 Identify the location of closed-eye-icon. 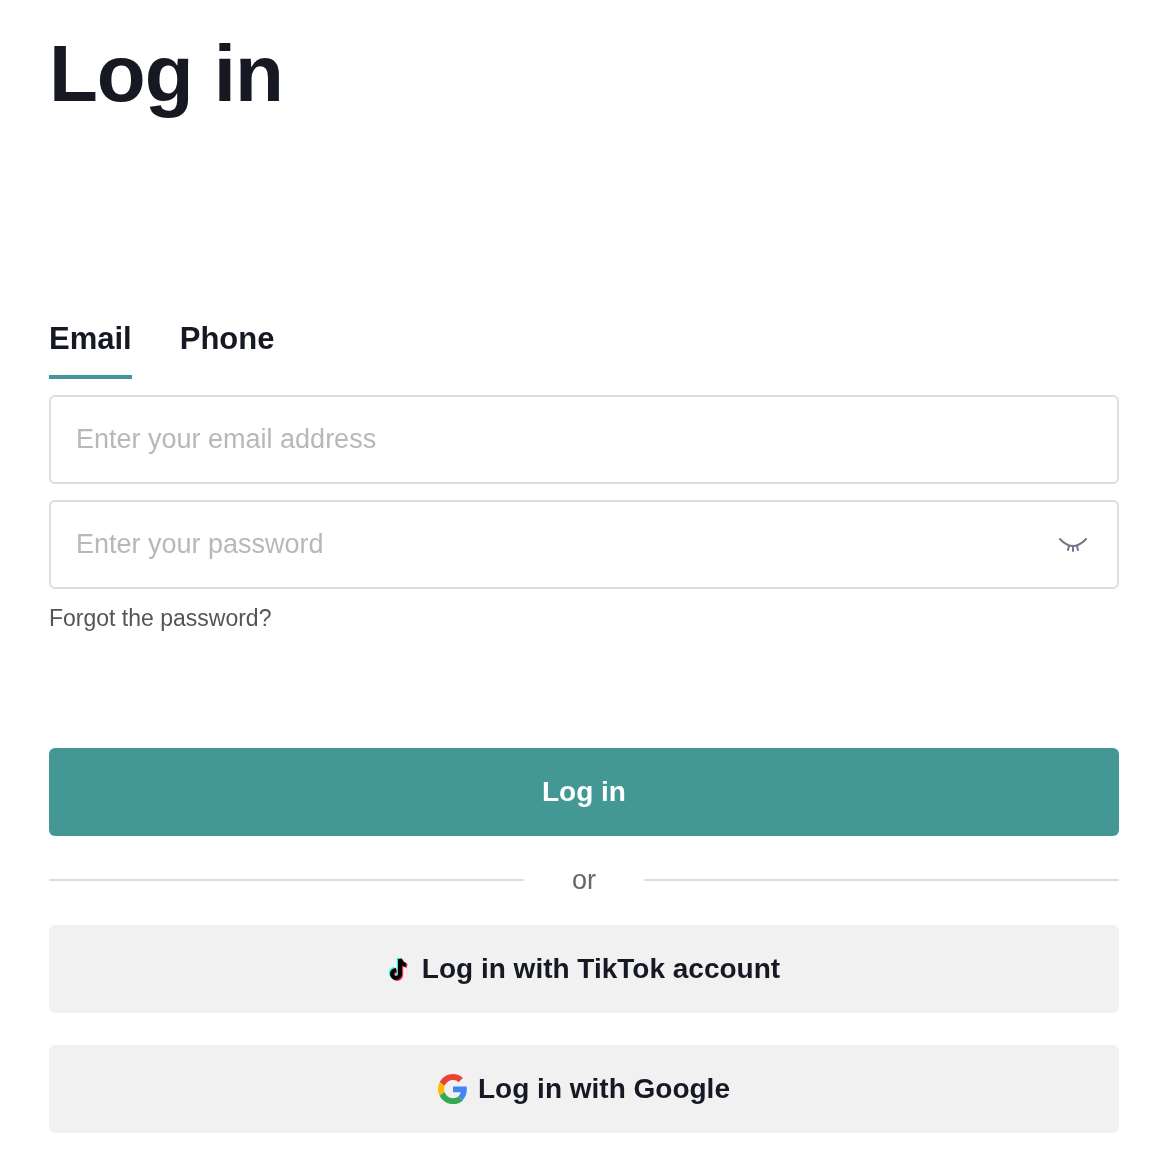
(1073, 544).